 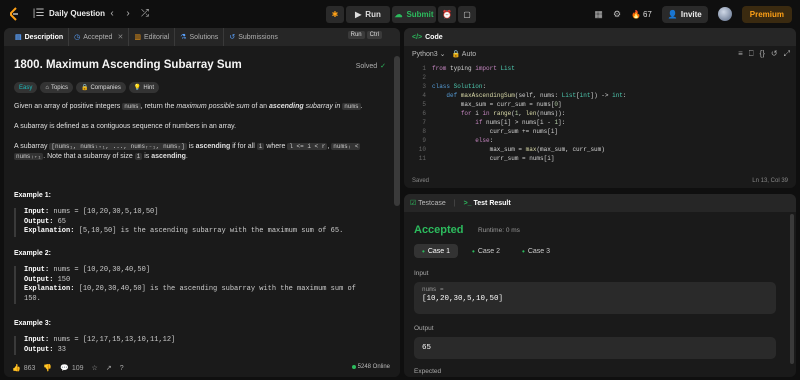 I want to click on expected-section-label: Expected, so click(x=428, y=371).